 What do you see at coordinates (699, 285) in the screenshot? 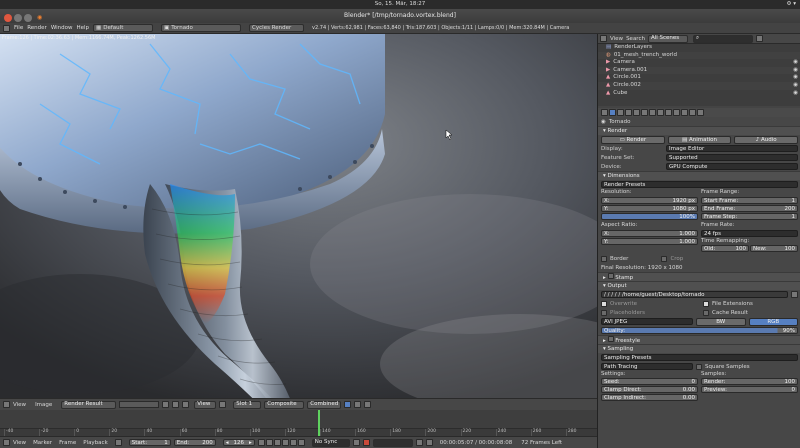
I see `output-panel-header: ▾ Output` at bounding box center [699, 285].